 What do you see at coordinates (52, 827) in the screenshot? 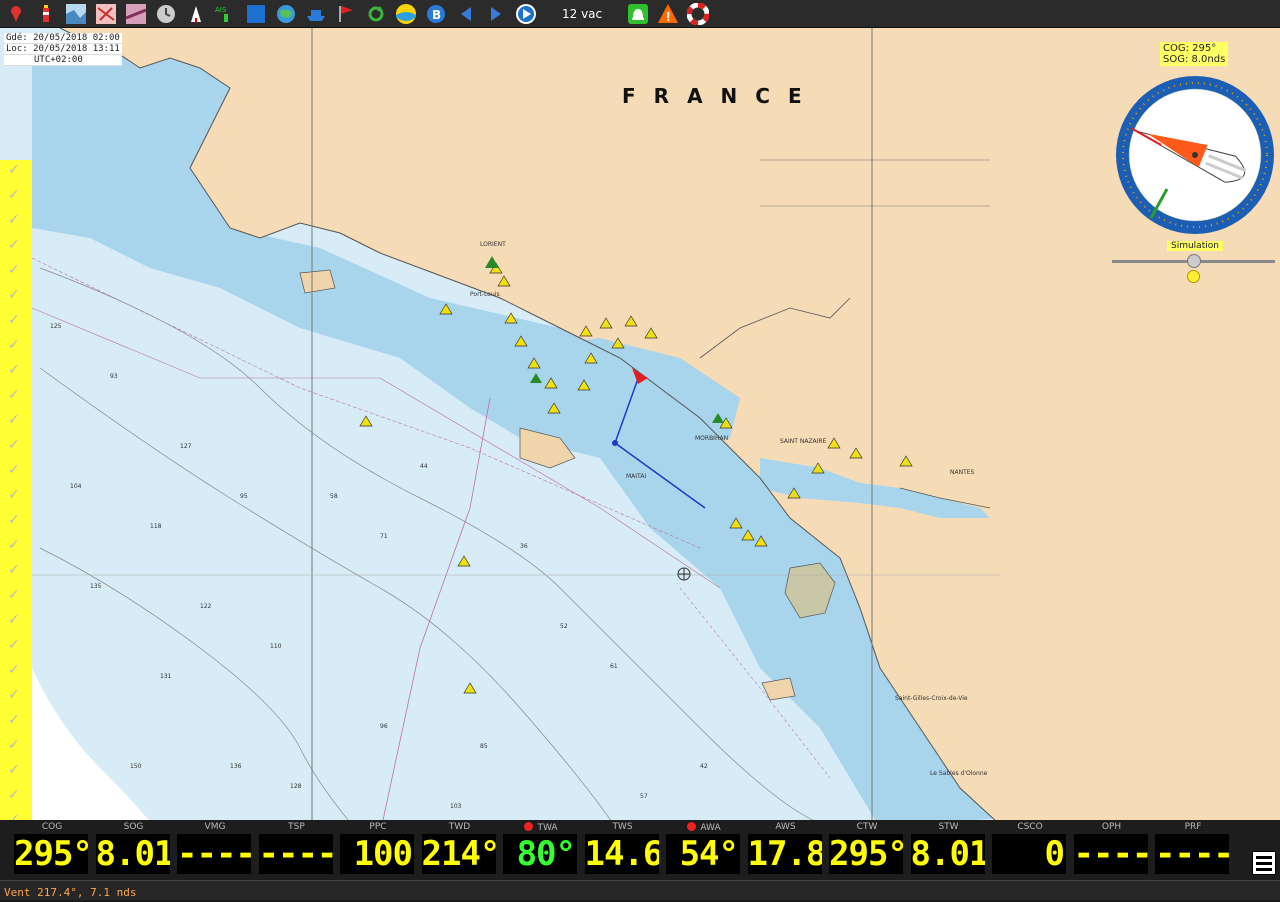
I see `instrument-label: COG` at bounding box center [52, 827].